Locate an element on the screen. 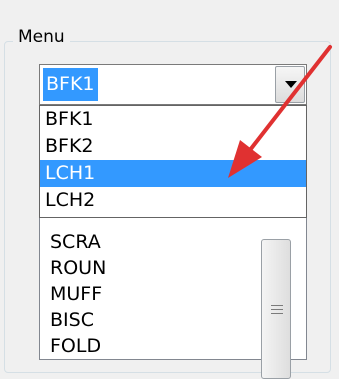 The width and height of the screenshot is (339, 379). dropdown-option-lch2: LCH2 is located at coordinates (173, 200).